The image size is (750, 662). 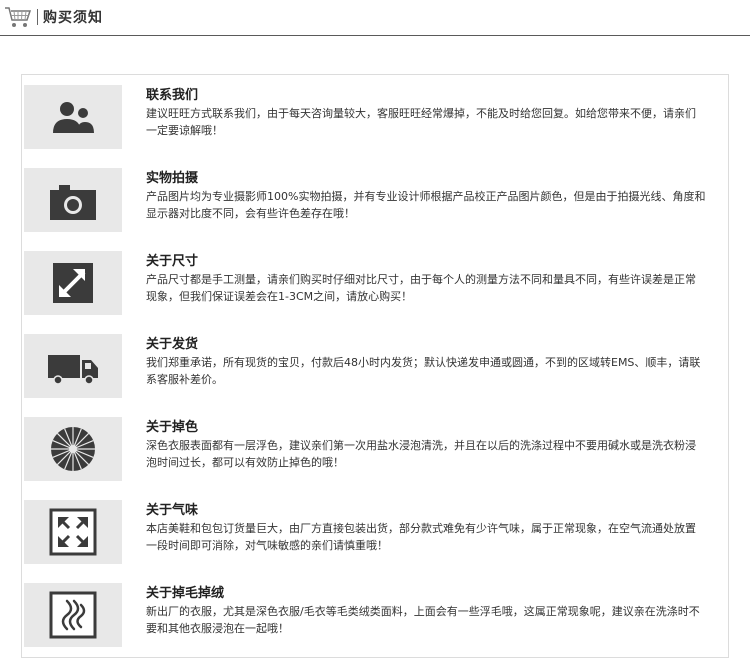 What do you see at coordinates (37, 17) in the screenshot?
I see `header-separator` at bounding box center [37, 17].